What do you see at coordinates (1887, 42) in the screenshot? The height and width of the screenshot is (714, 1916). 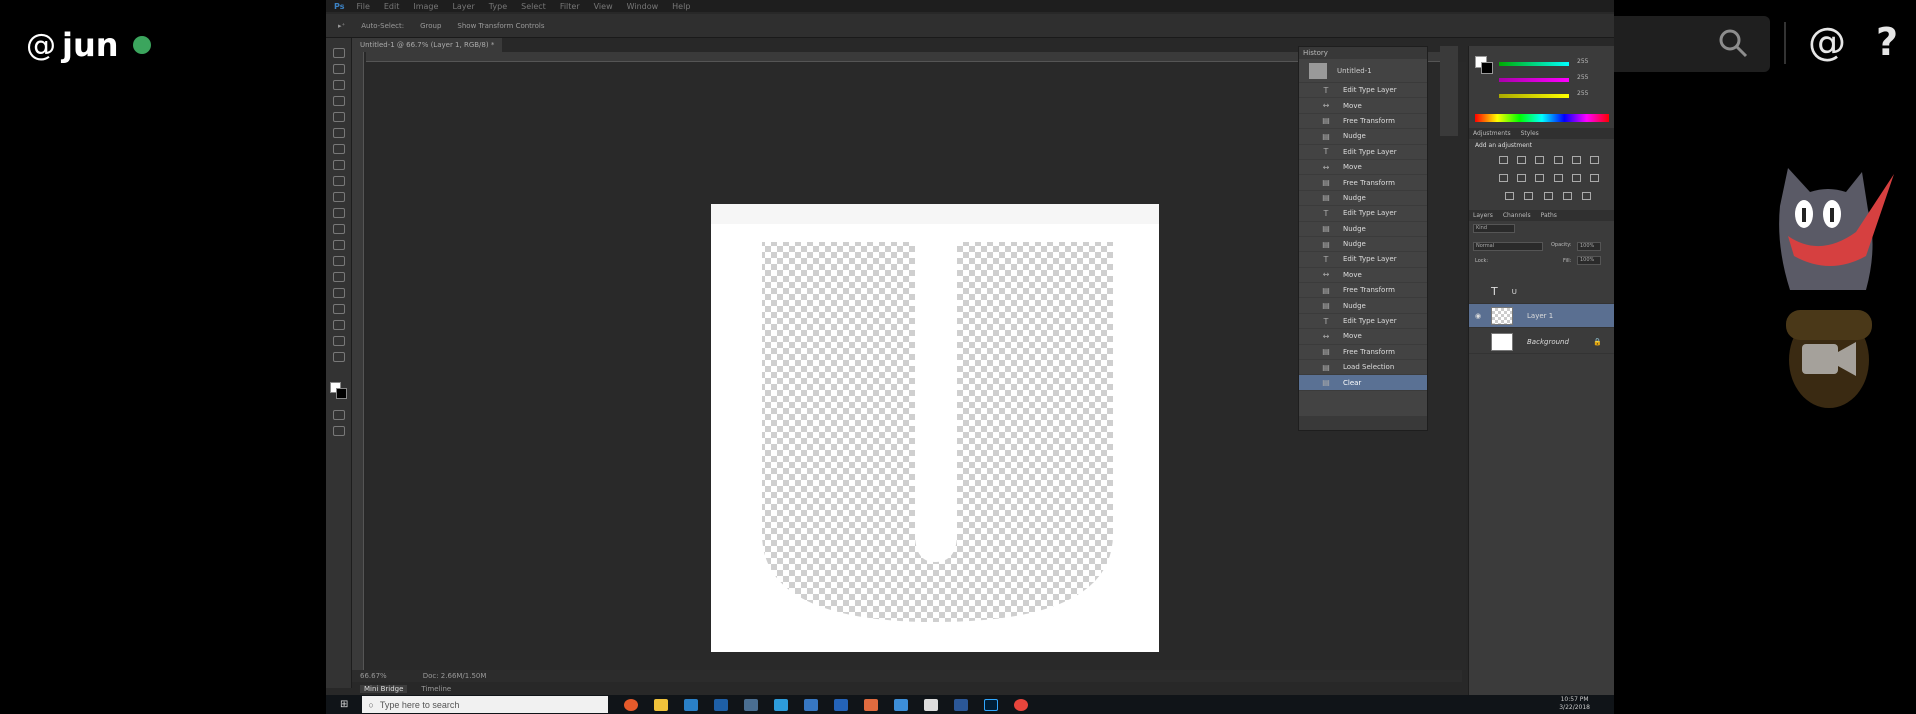 I see `help-button: ?` at bounding box center [1887, 42].